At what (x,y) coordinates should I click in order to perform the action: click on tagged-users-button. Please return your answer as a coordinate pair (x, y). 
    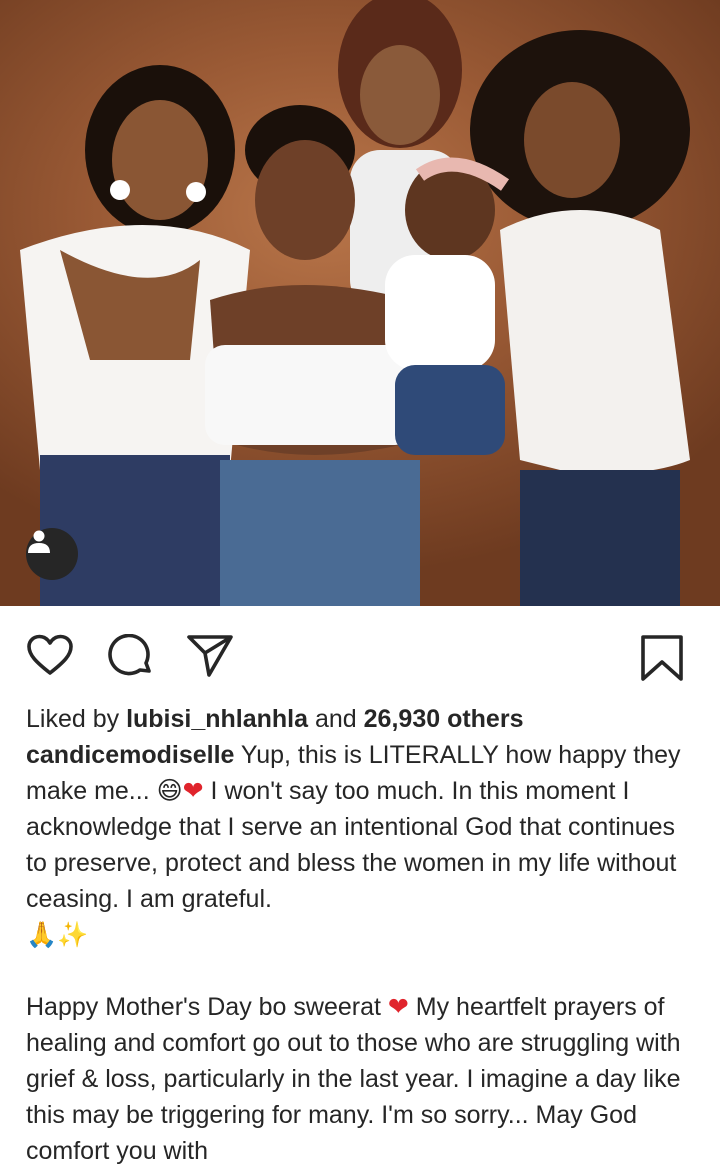
    Looking at the image, I should click on (52, 554).